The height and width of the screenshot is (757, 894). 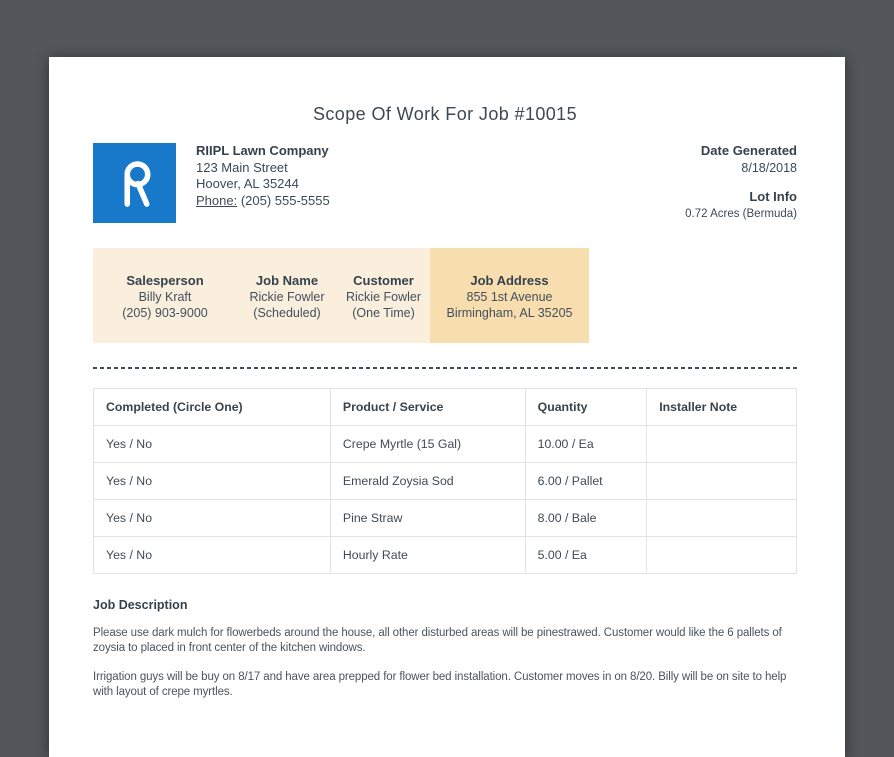 What do you see at coordinates (769, 167) in the screenshot?
I see `date-generated-value: 8/18/2018` at bounding box center [769, 167].